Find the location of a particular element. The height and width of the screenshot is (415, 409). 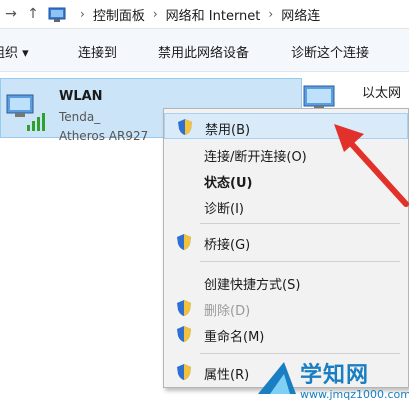

ethernet-adapter-name: 以太网 is located at coordinates (381, 91).